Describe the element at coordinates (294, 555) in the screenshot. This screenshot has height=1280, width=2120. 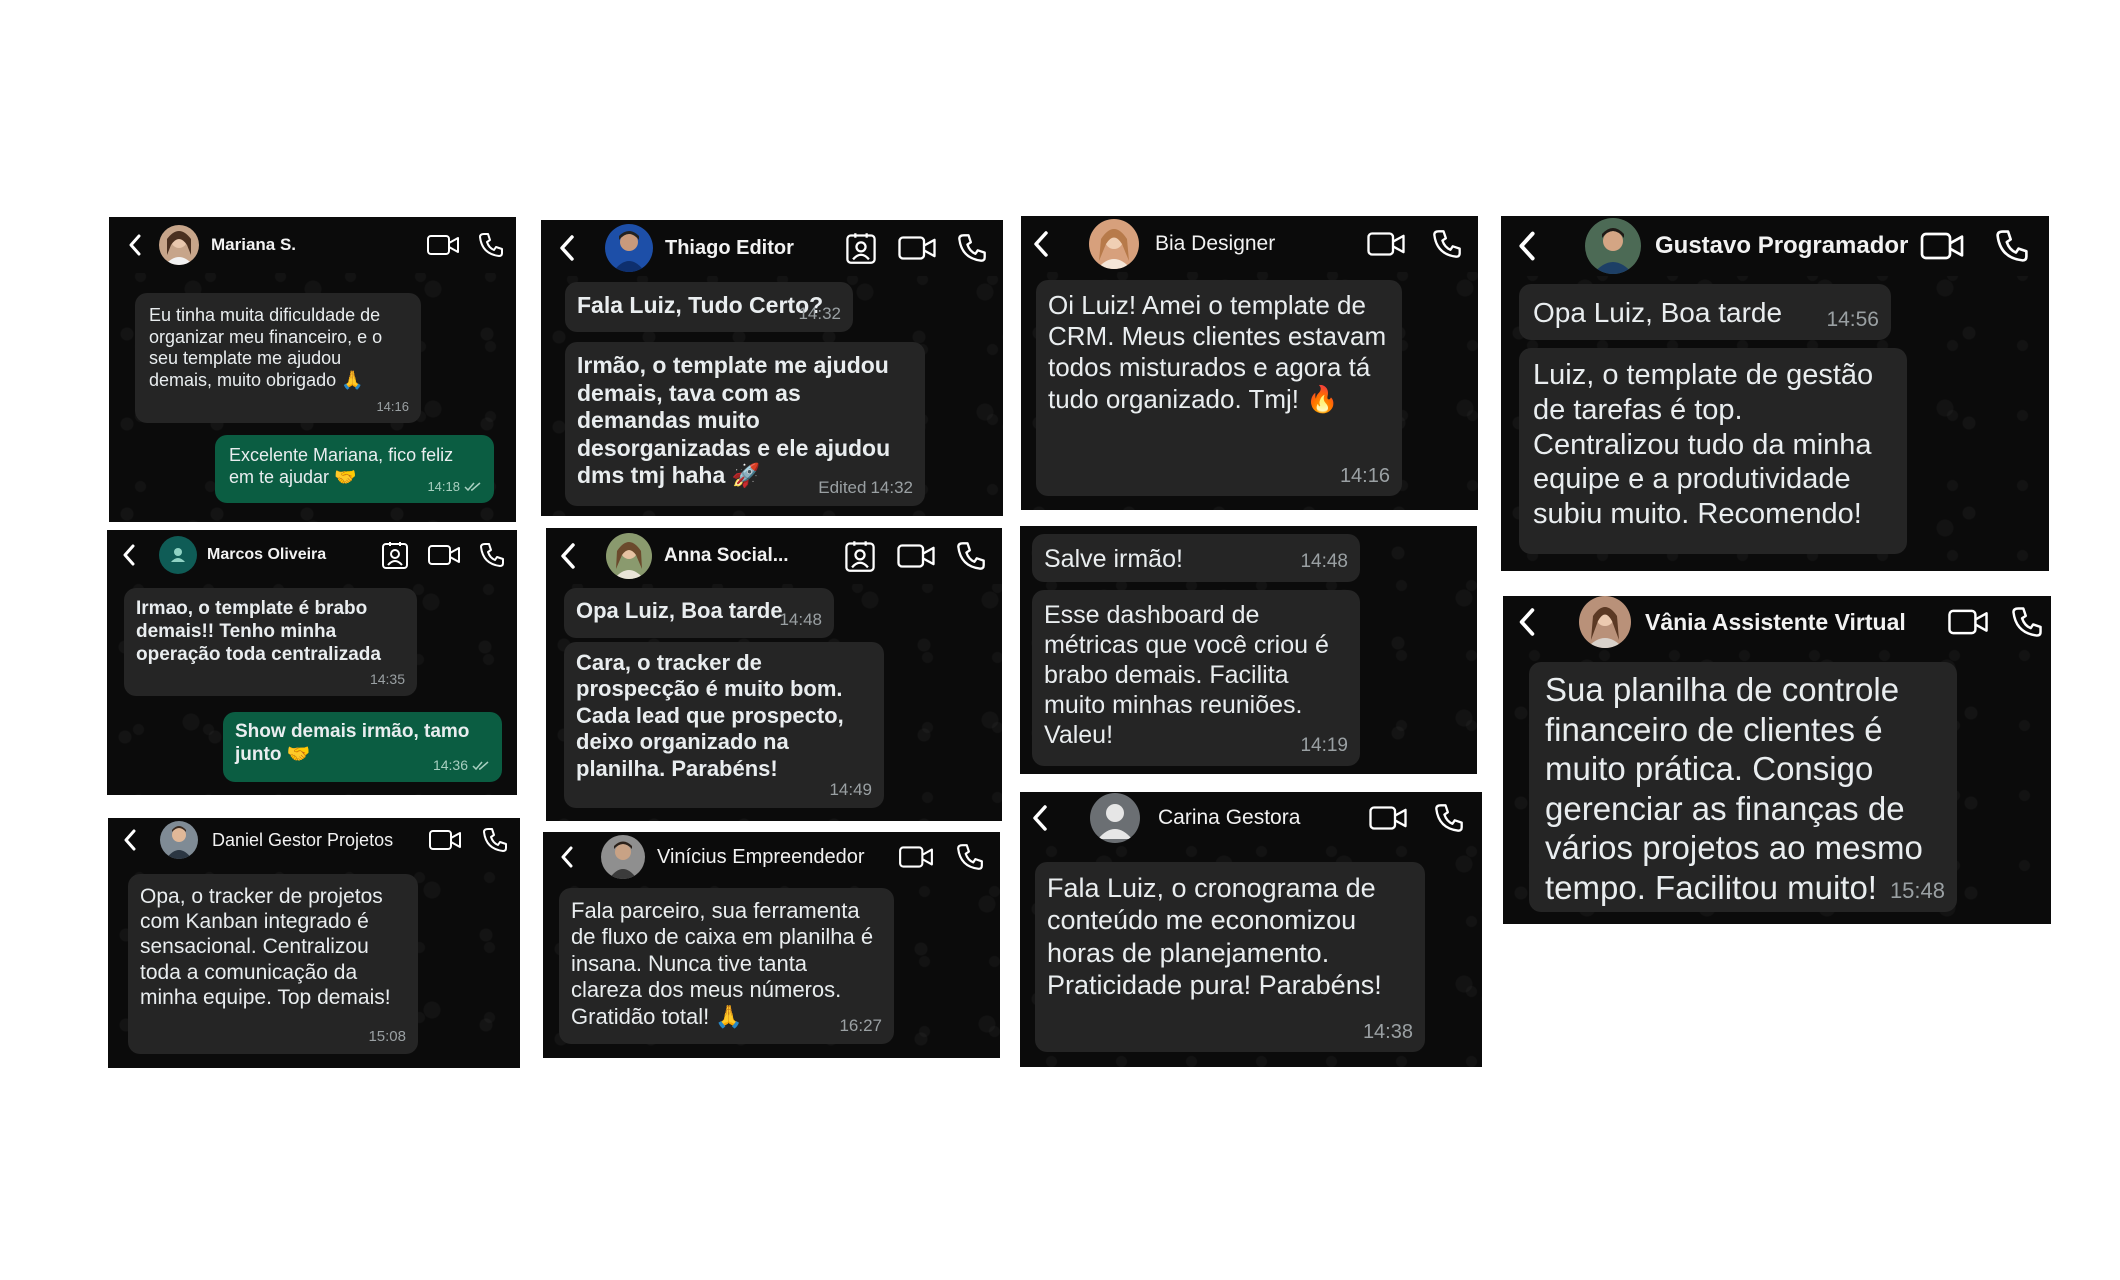
I see `contact-name: Marcos Oliveira` at that location.